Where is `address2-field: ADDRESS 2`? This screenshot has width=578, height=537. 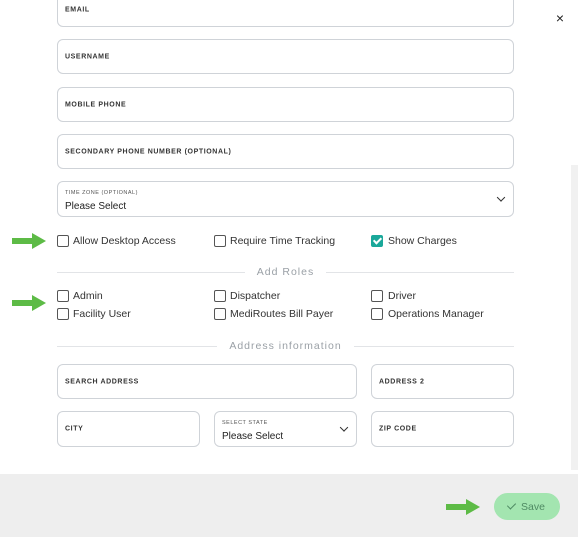 address2-field: ADDRESS 2 is located at coordinates (442, 381).